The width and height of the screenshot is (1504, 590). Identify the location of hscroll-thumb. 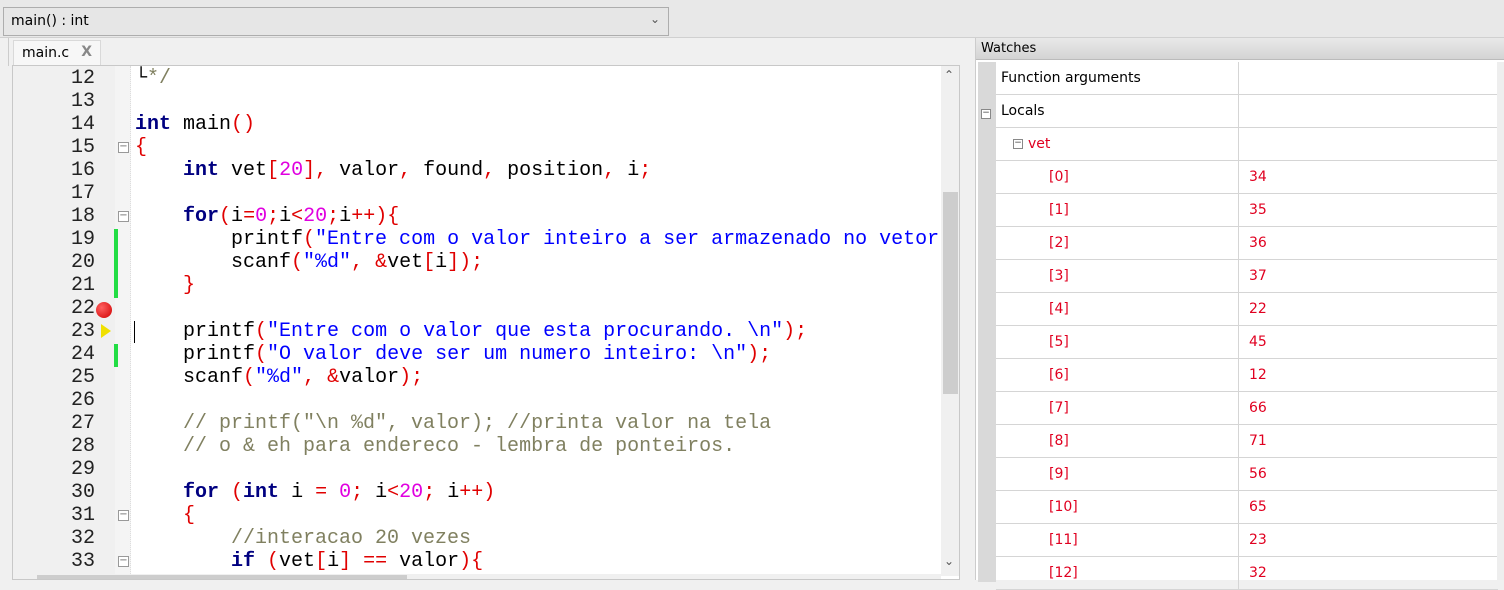
(222, 577).